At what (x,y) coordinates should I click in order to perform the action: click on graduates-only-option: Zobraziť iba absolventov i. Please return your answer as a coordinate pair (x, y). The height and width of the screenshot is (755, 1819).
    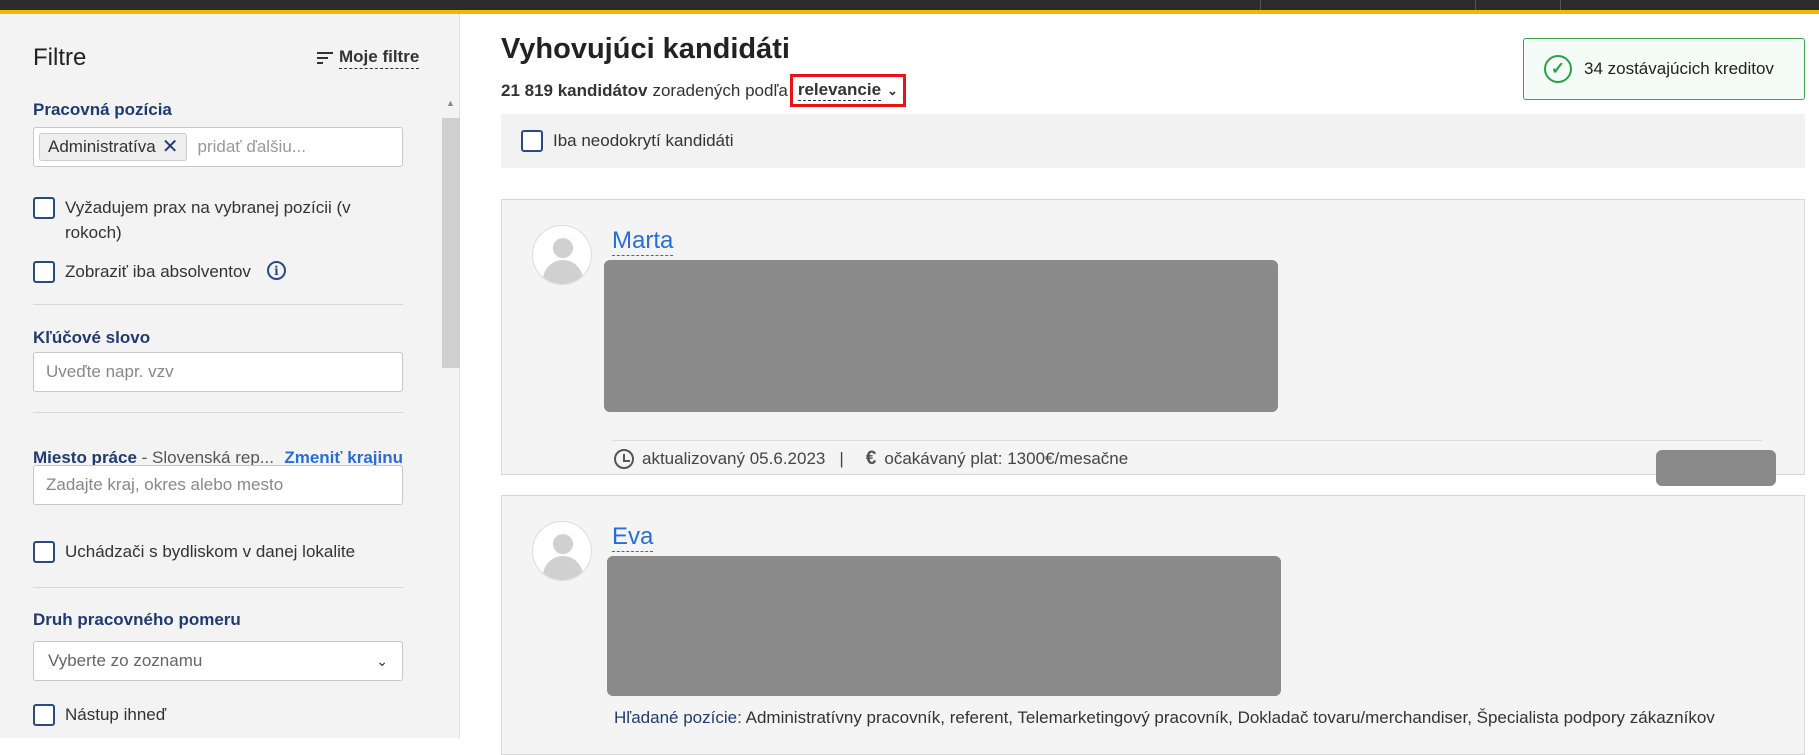
    Looking at the image, I should click on (159, 272).